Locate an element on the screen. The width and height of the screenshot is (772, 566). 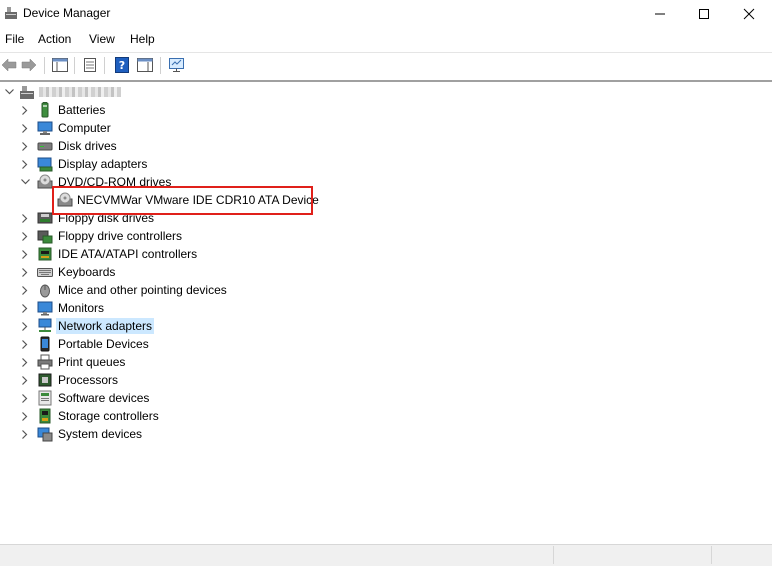
tree-item-computer: Computer is located at coordinates (84, 128).